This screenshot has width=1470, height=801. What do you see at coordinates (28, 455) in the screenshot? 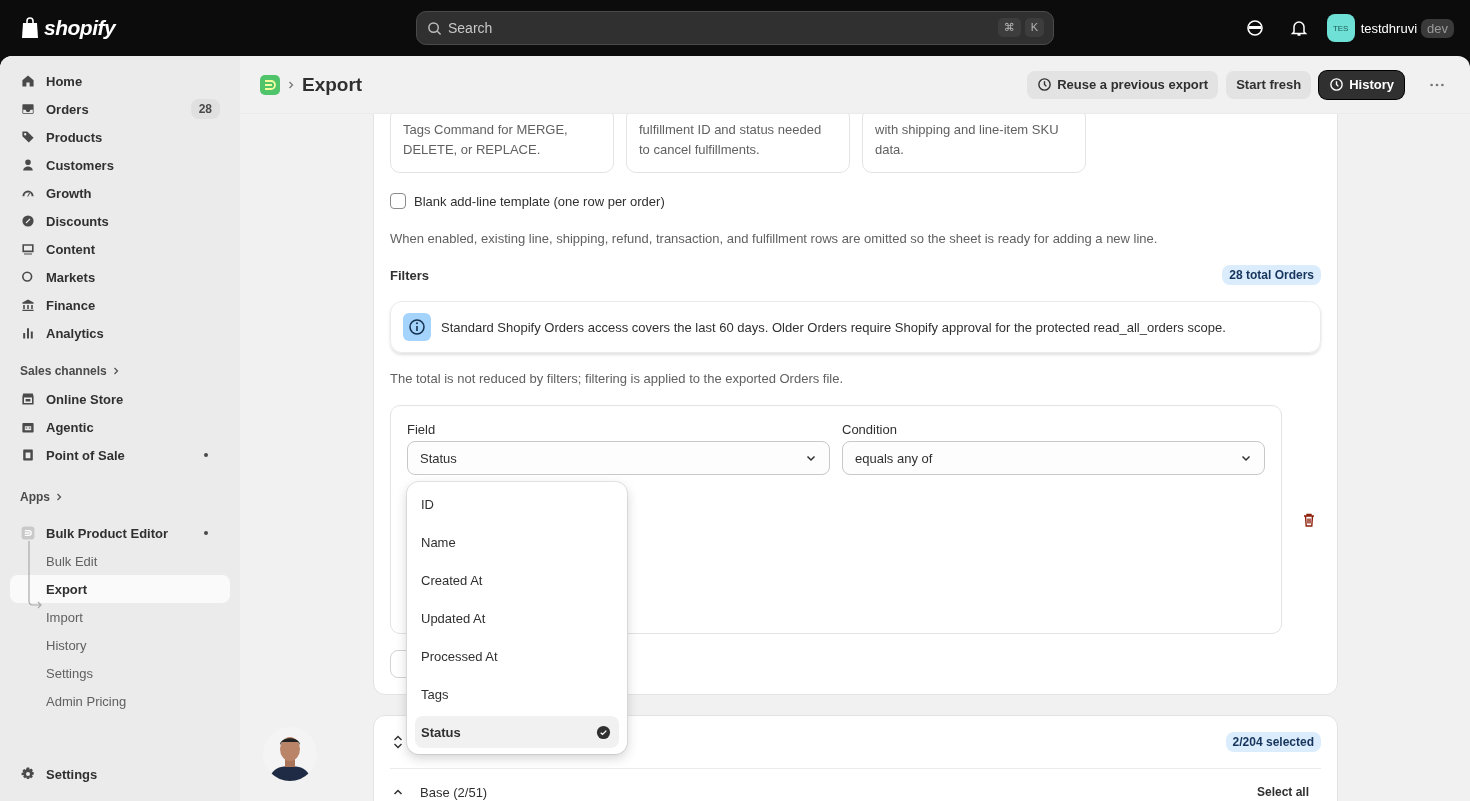
I see `bag-icon` at bounding box center [28, 455].